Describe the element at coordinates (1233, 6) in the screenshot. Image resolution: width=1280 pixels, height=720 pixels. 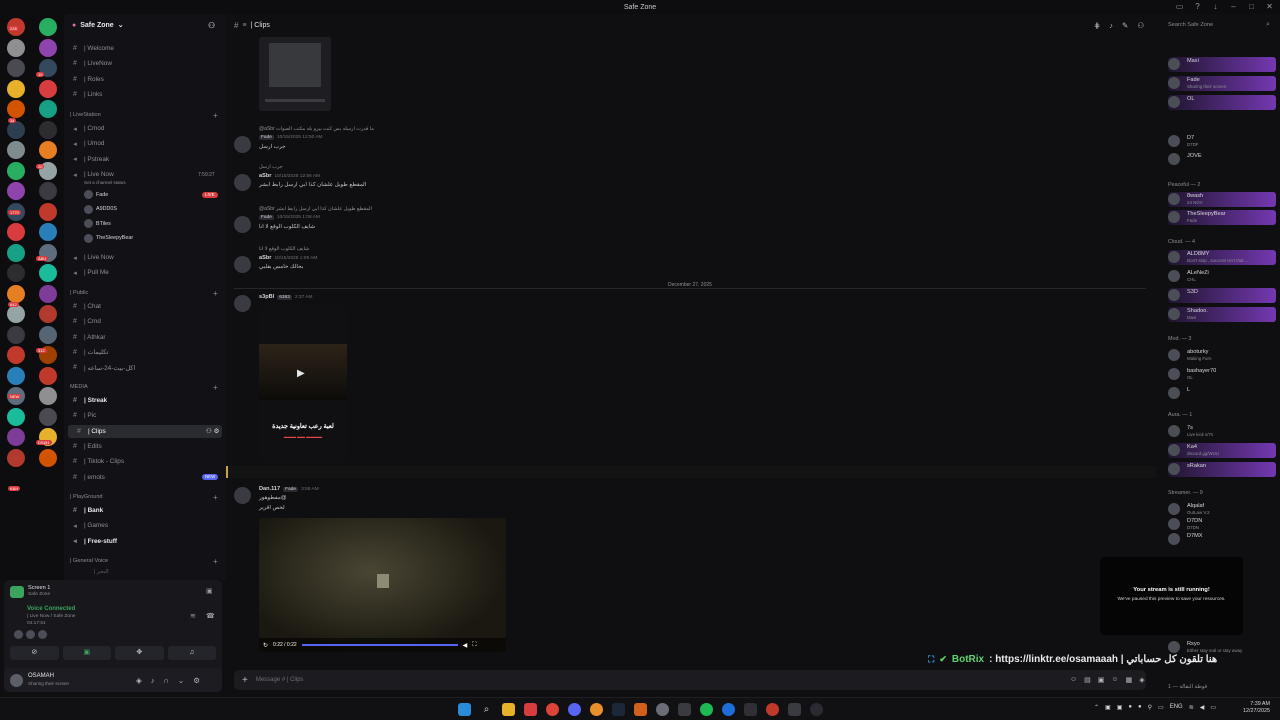
I see `minimize-icon: –` at that location.